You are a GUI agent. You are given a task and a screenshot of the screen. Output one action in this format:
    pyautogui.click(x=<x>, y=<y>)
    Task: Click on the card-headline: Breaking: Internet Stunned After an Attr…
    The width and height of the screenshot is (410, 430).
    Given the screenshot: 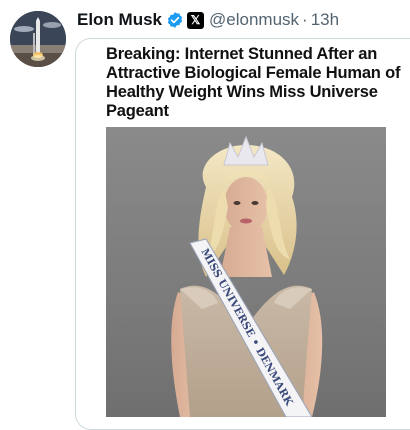 What is the action you would take?
    pyautogui.click(x=253, y=82)
    